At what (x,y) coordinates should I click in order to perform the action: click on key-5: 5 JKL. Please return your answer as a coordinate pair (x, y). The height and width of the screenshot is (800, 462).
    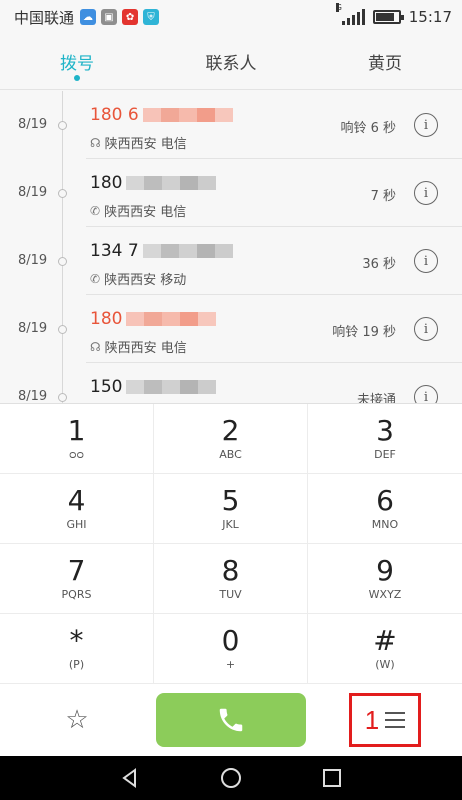
    Looking at the image, I should click on (231, 509).